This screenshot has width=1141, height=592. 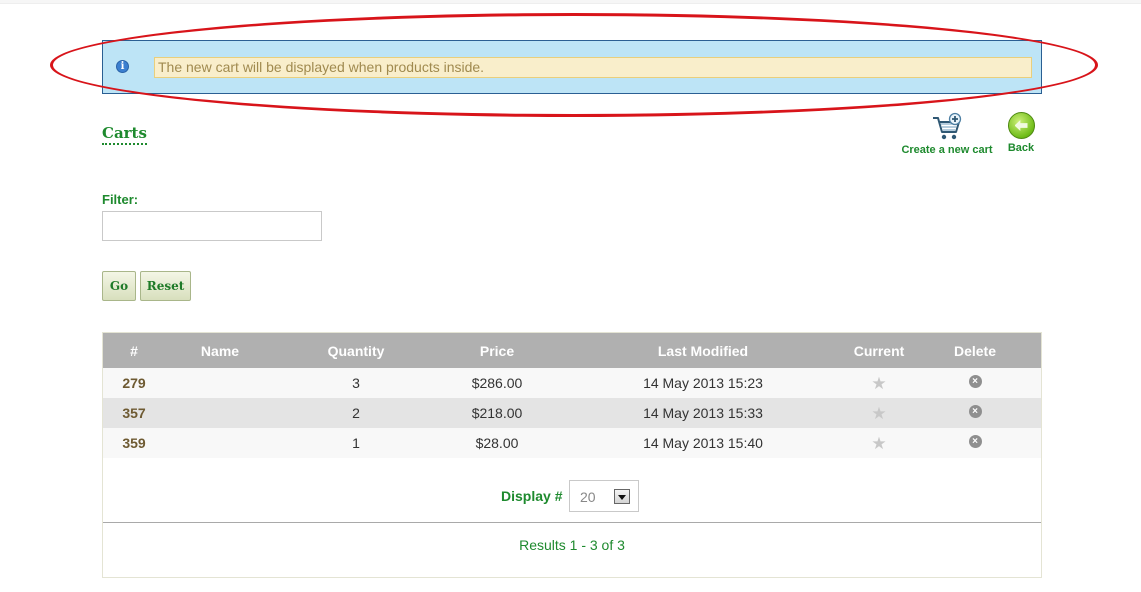 I want to click on filter-input, so click(x=212, y=226).